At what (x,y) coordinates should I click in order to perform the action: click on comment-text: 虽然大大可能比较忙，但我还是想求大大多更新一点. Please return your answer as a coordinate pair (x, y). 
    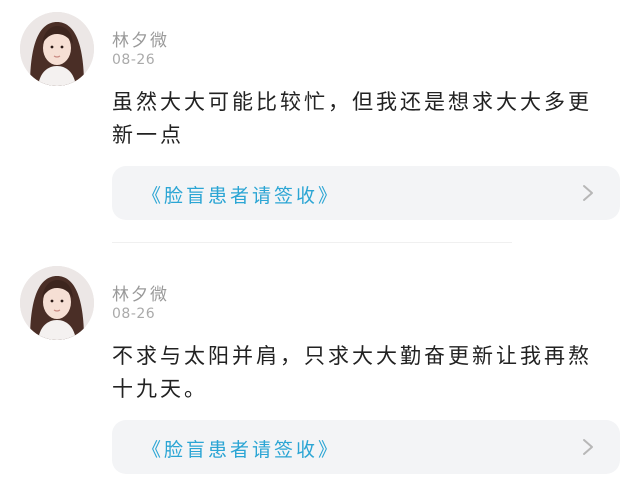
    Looking at the image, I should click on (352, 118).